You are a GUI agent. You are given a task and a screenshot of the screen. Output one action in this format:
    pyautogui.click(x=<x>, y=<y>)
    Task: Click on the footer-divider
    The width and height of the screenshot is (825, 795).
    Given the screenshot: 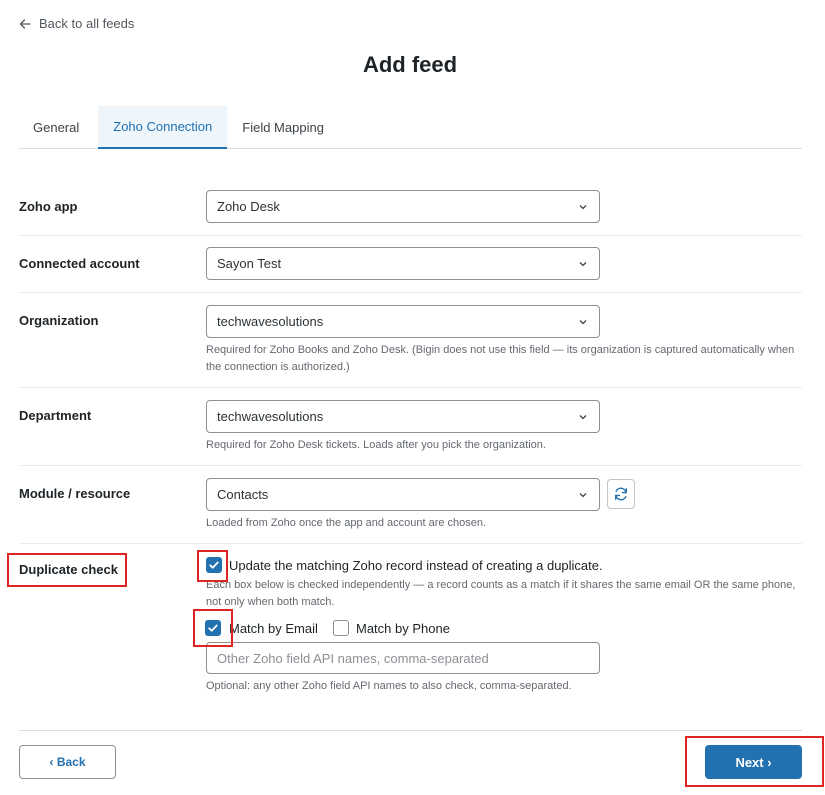 What is the action you would take?
    pyautogui.click(x=410, y=730)
    